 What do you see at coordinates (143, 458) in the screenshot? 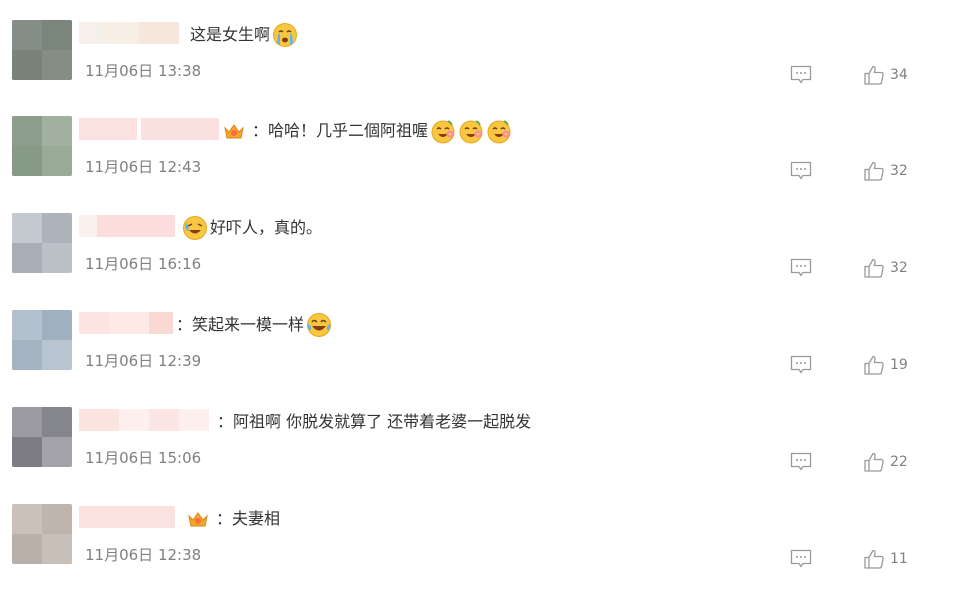
I see `comment-time: 11月06日 15:06` at bounding box center [143, 458].